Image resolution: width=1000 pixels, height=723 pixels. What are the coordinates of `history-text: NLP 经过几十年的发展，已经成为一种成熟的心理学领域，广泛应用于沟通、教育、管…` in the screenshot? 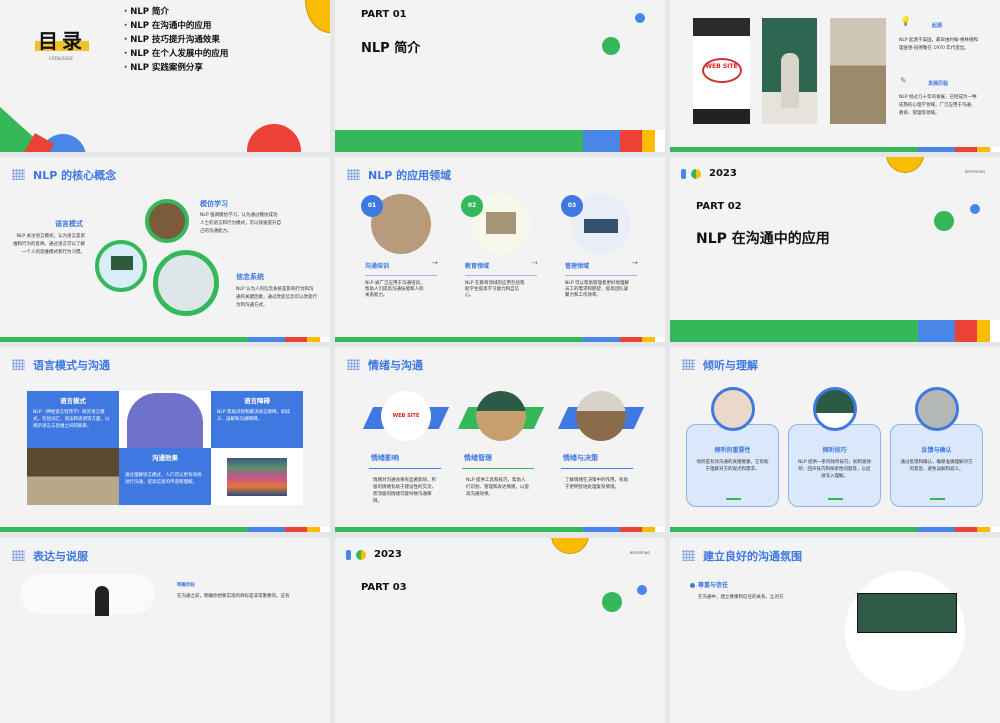 It's located at (938, 105).